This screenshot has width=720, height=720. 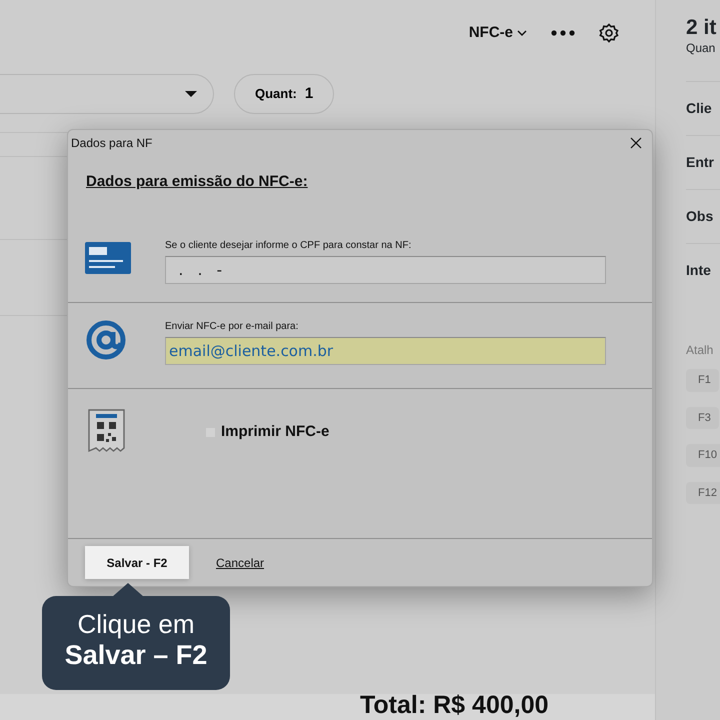 I want to click on section-link: Inte, so click(x=698, y=271).